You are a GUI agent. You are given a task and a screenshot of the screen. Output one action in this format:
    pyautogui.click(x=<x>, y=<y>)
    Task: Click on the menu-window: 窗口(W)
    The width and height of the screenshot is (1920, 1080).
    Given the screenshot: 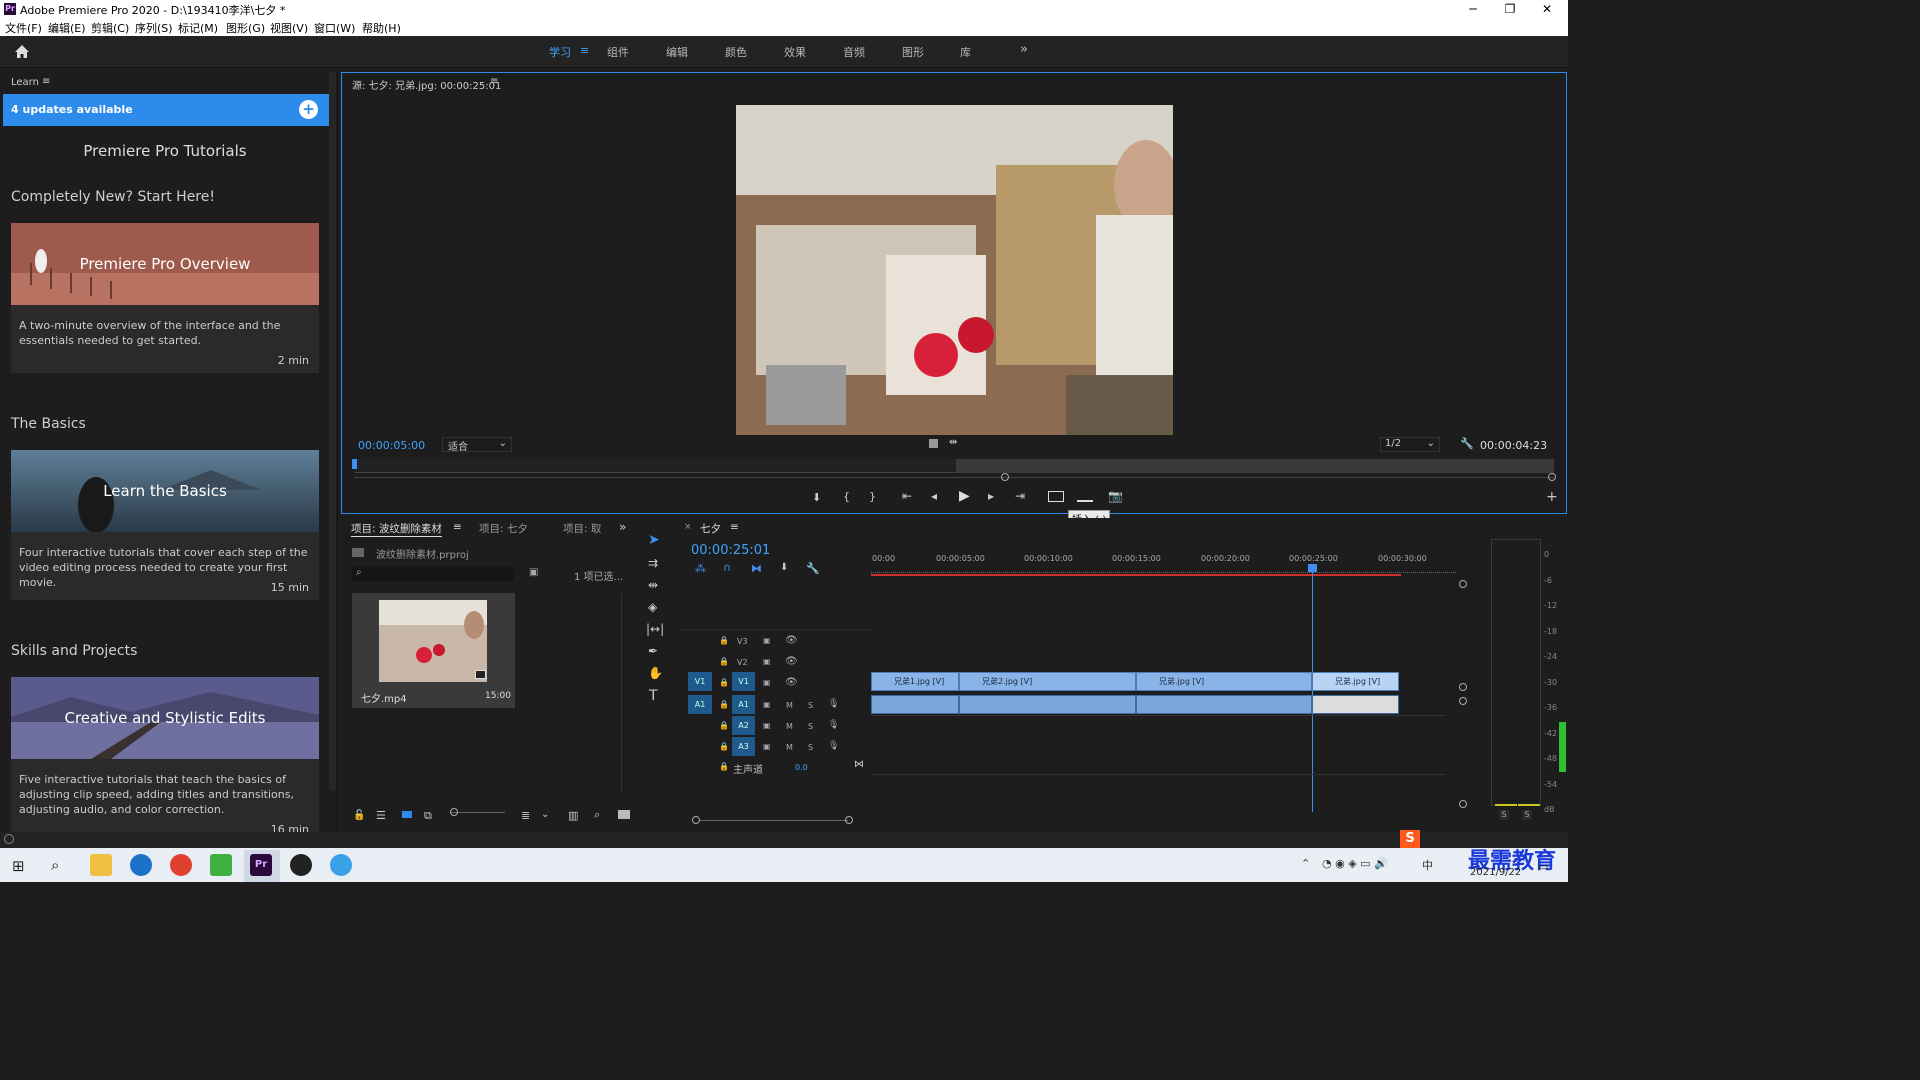 What is the action you would take?
    pyautogui.click(x=334, y=28)
    